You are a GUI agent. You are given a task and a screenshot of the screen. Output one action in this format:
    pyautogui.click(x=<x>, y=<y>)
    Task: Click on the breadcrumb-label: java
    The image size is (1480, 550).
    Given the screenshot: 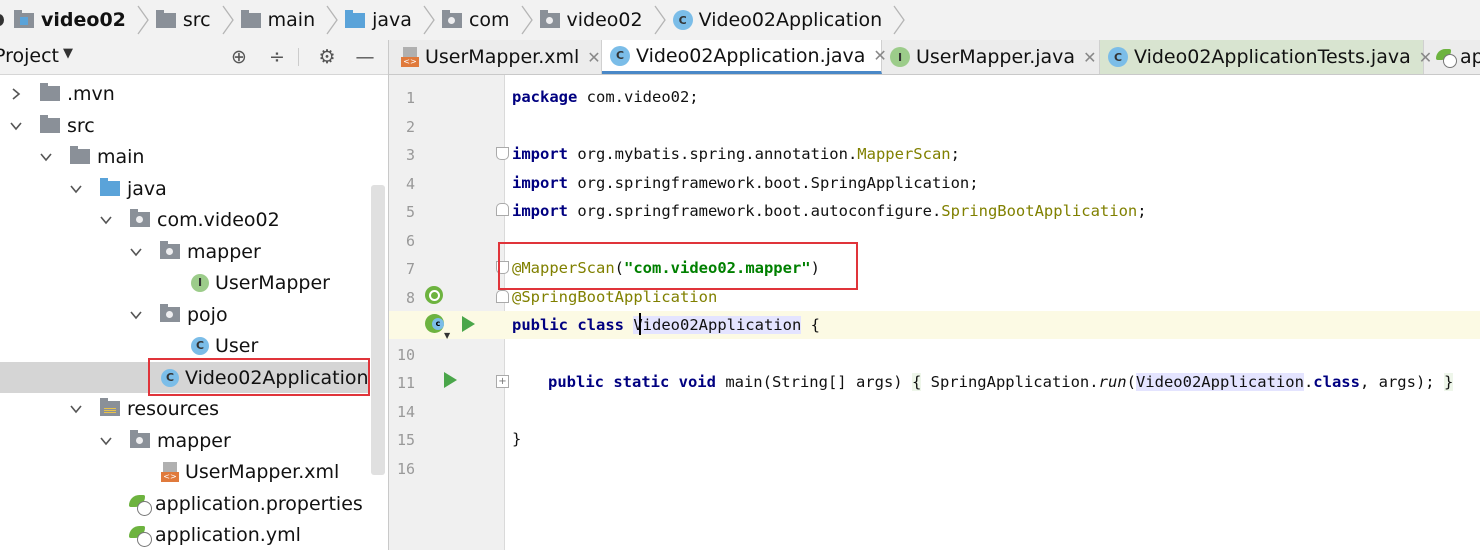 What is the action you would take?
    pyautogui.click(x=392, y=20)
    